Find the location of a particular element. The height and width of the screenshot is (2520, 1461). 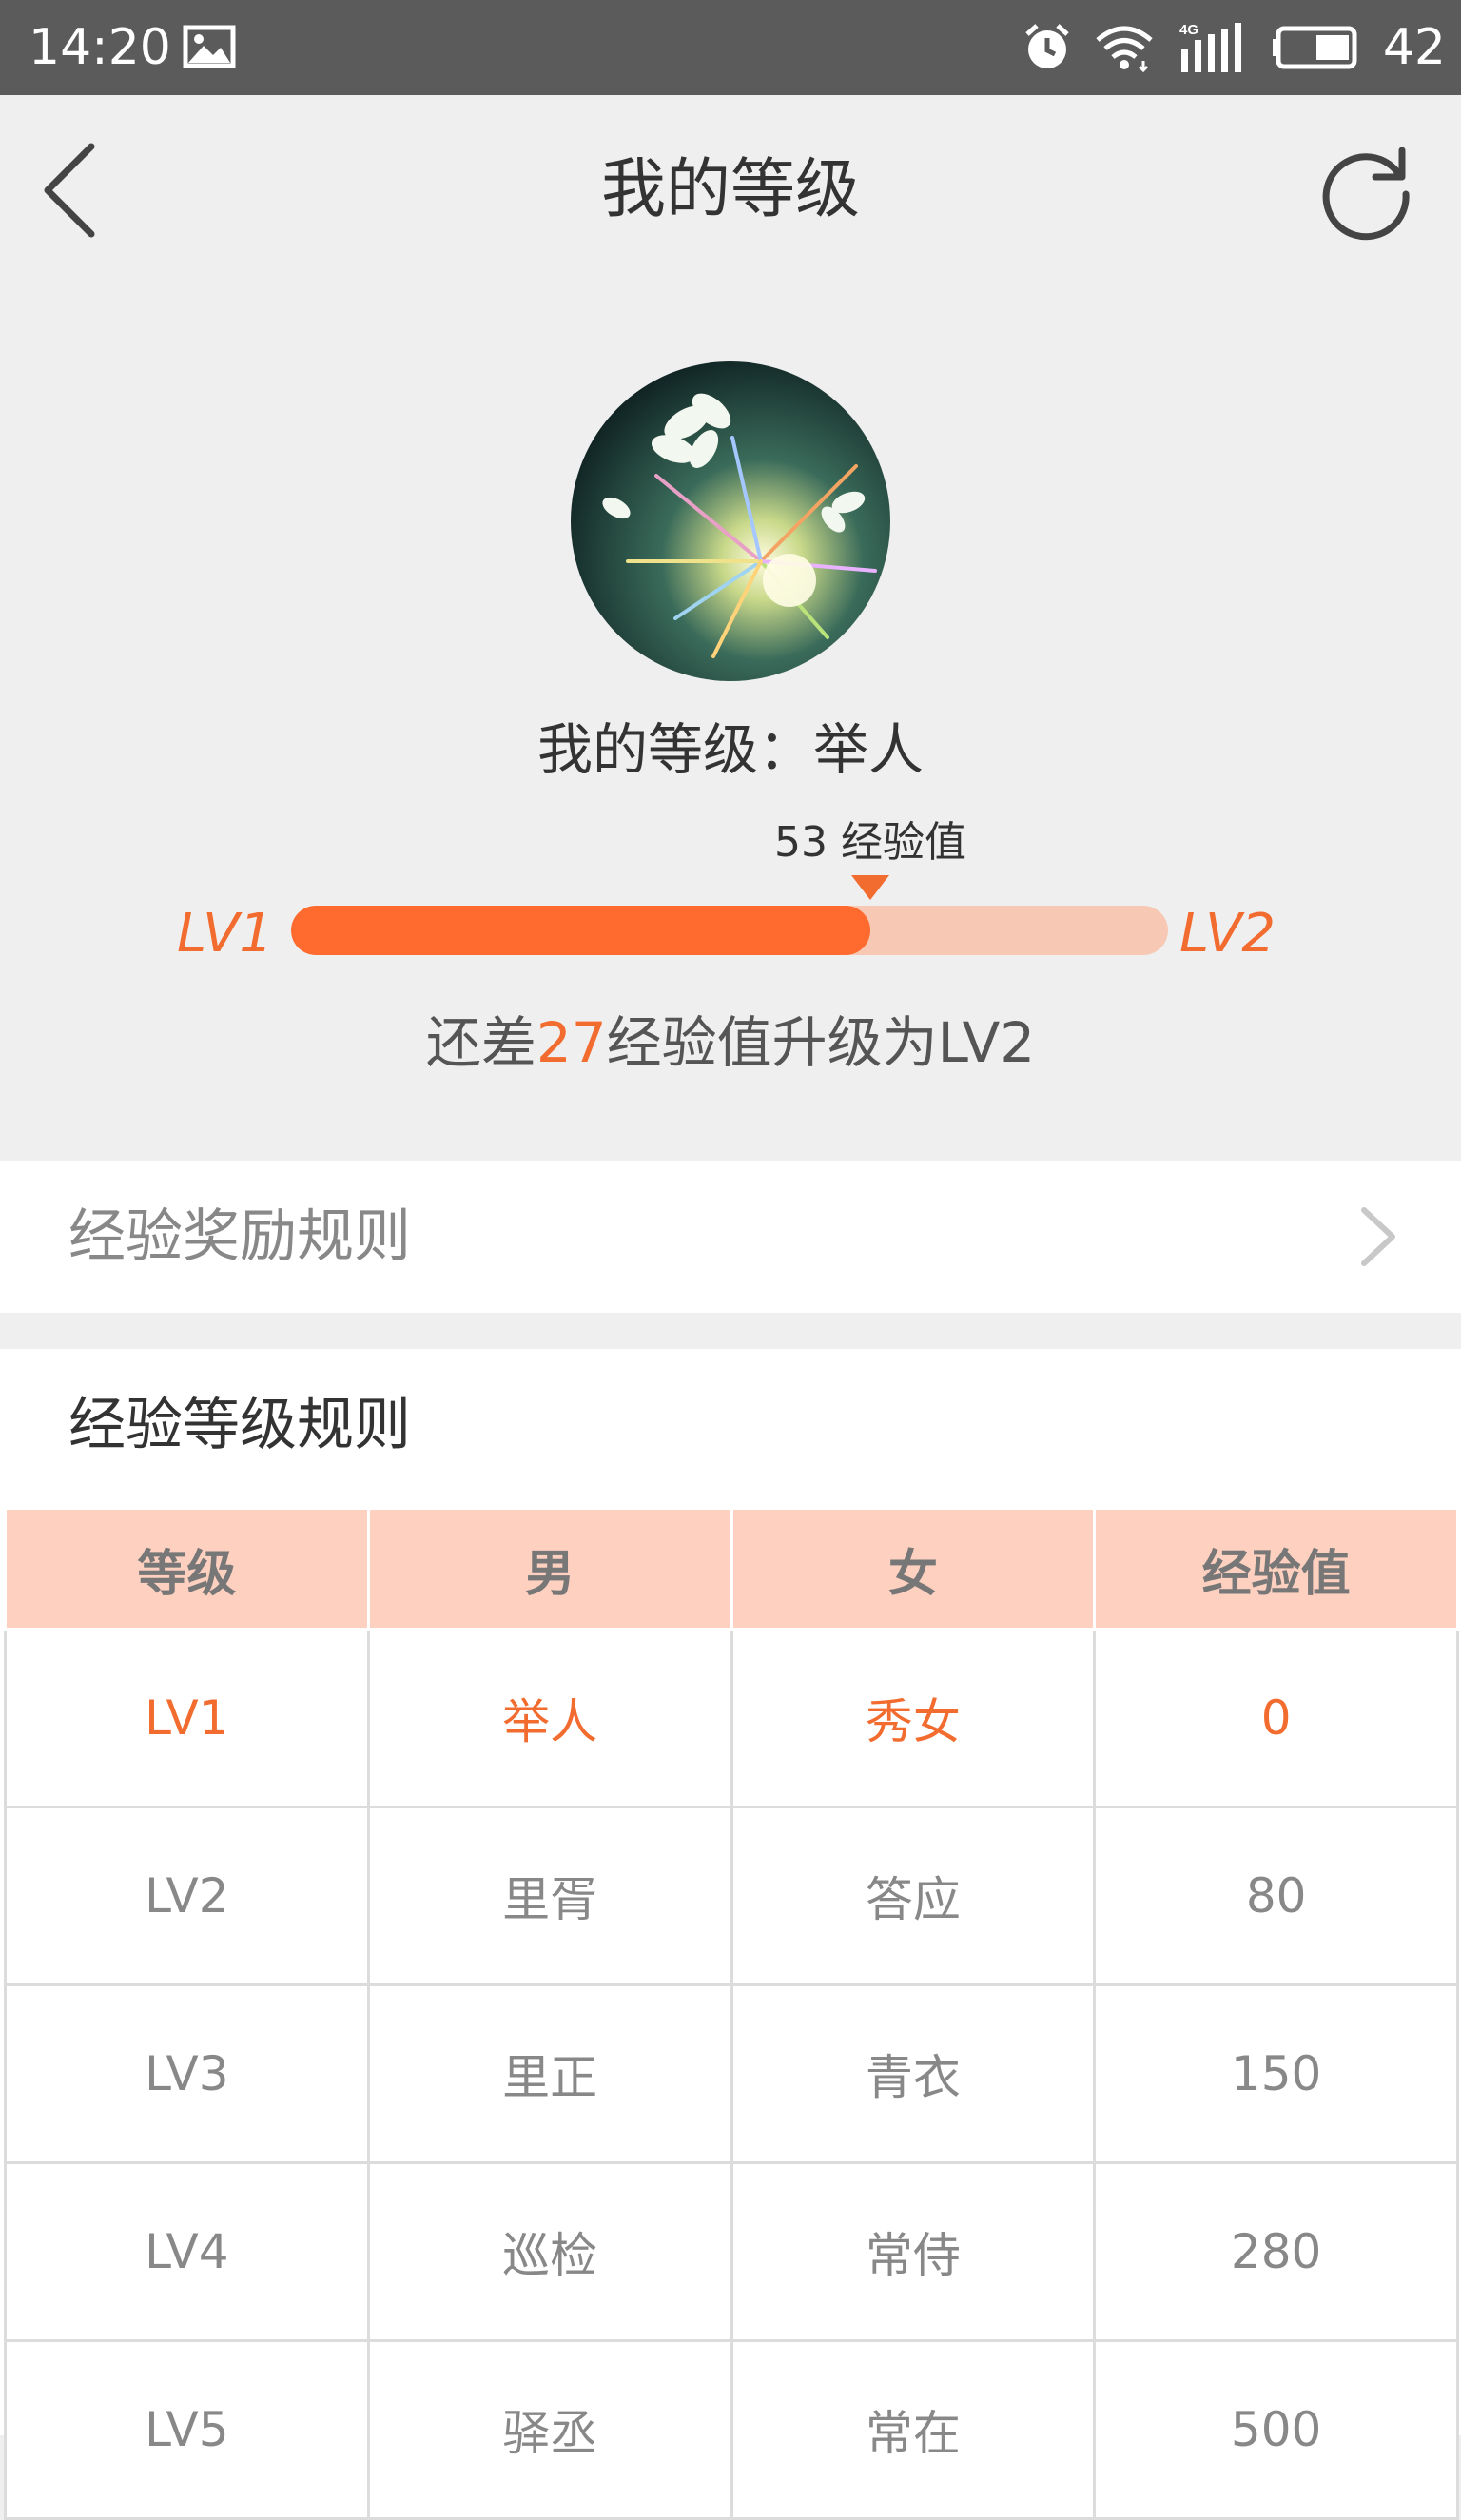

my-level-name: 举人 is located at coordinates (869, 749).